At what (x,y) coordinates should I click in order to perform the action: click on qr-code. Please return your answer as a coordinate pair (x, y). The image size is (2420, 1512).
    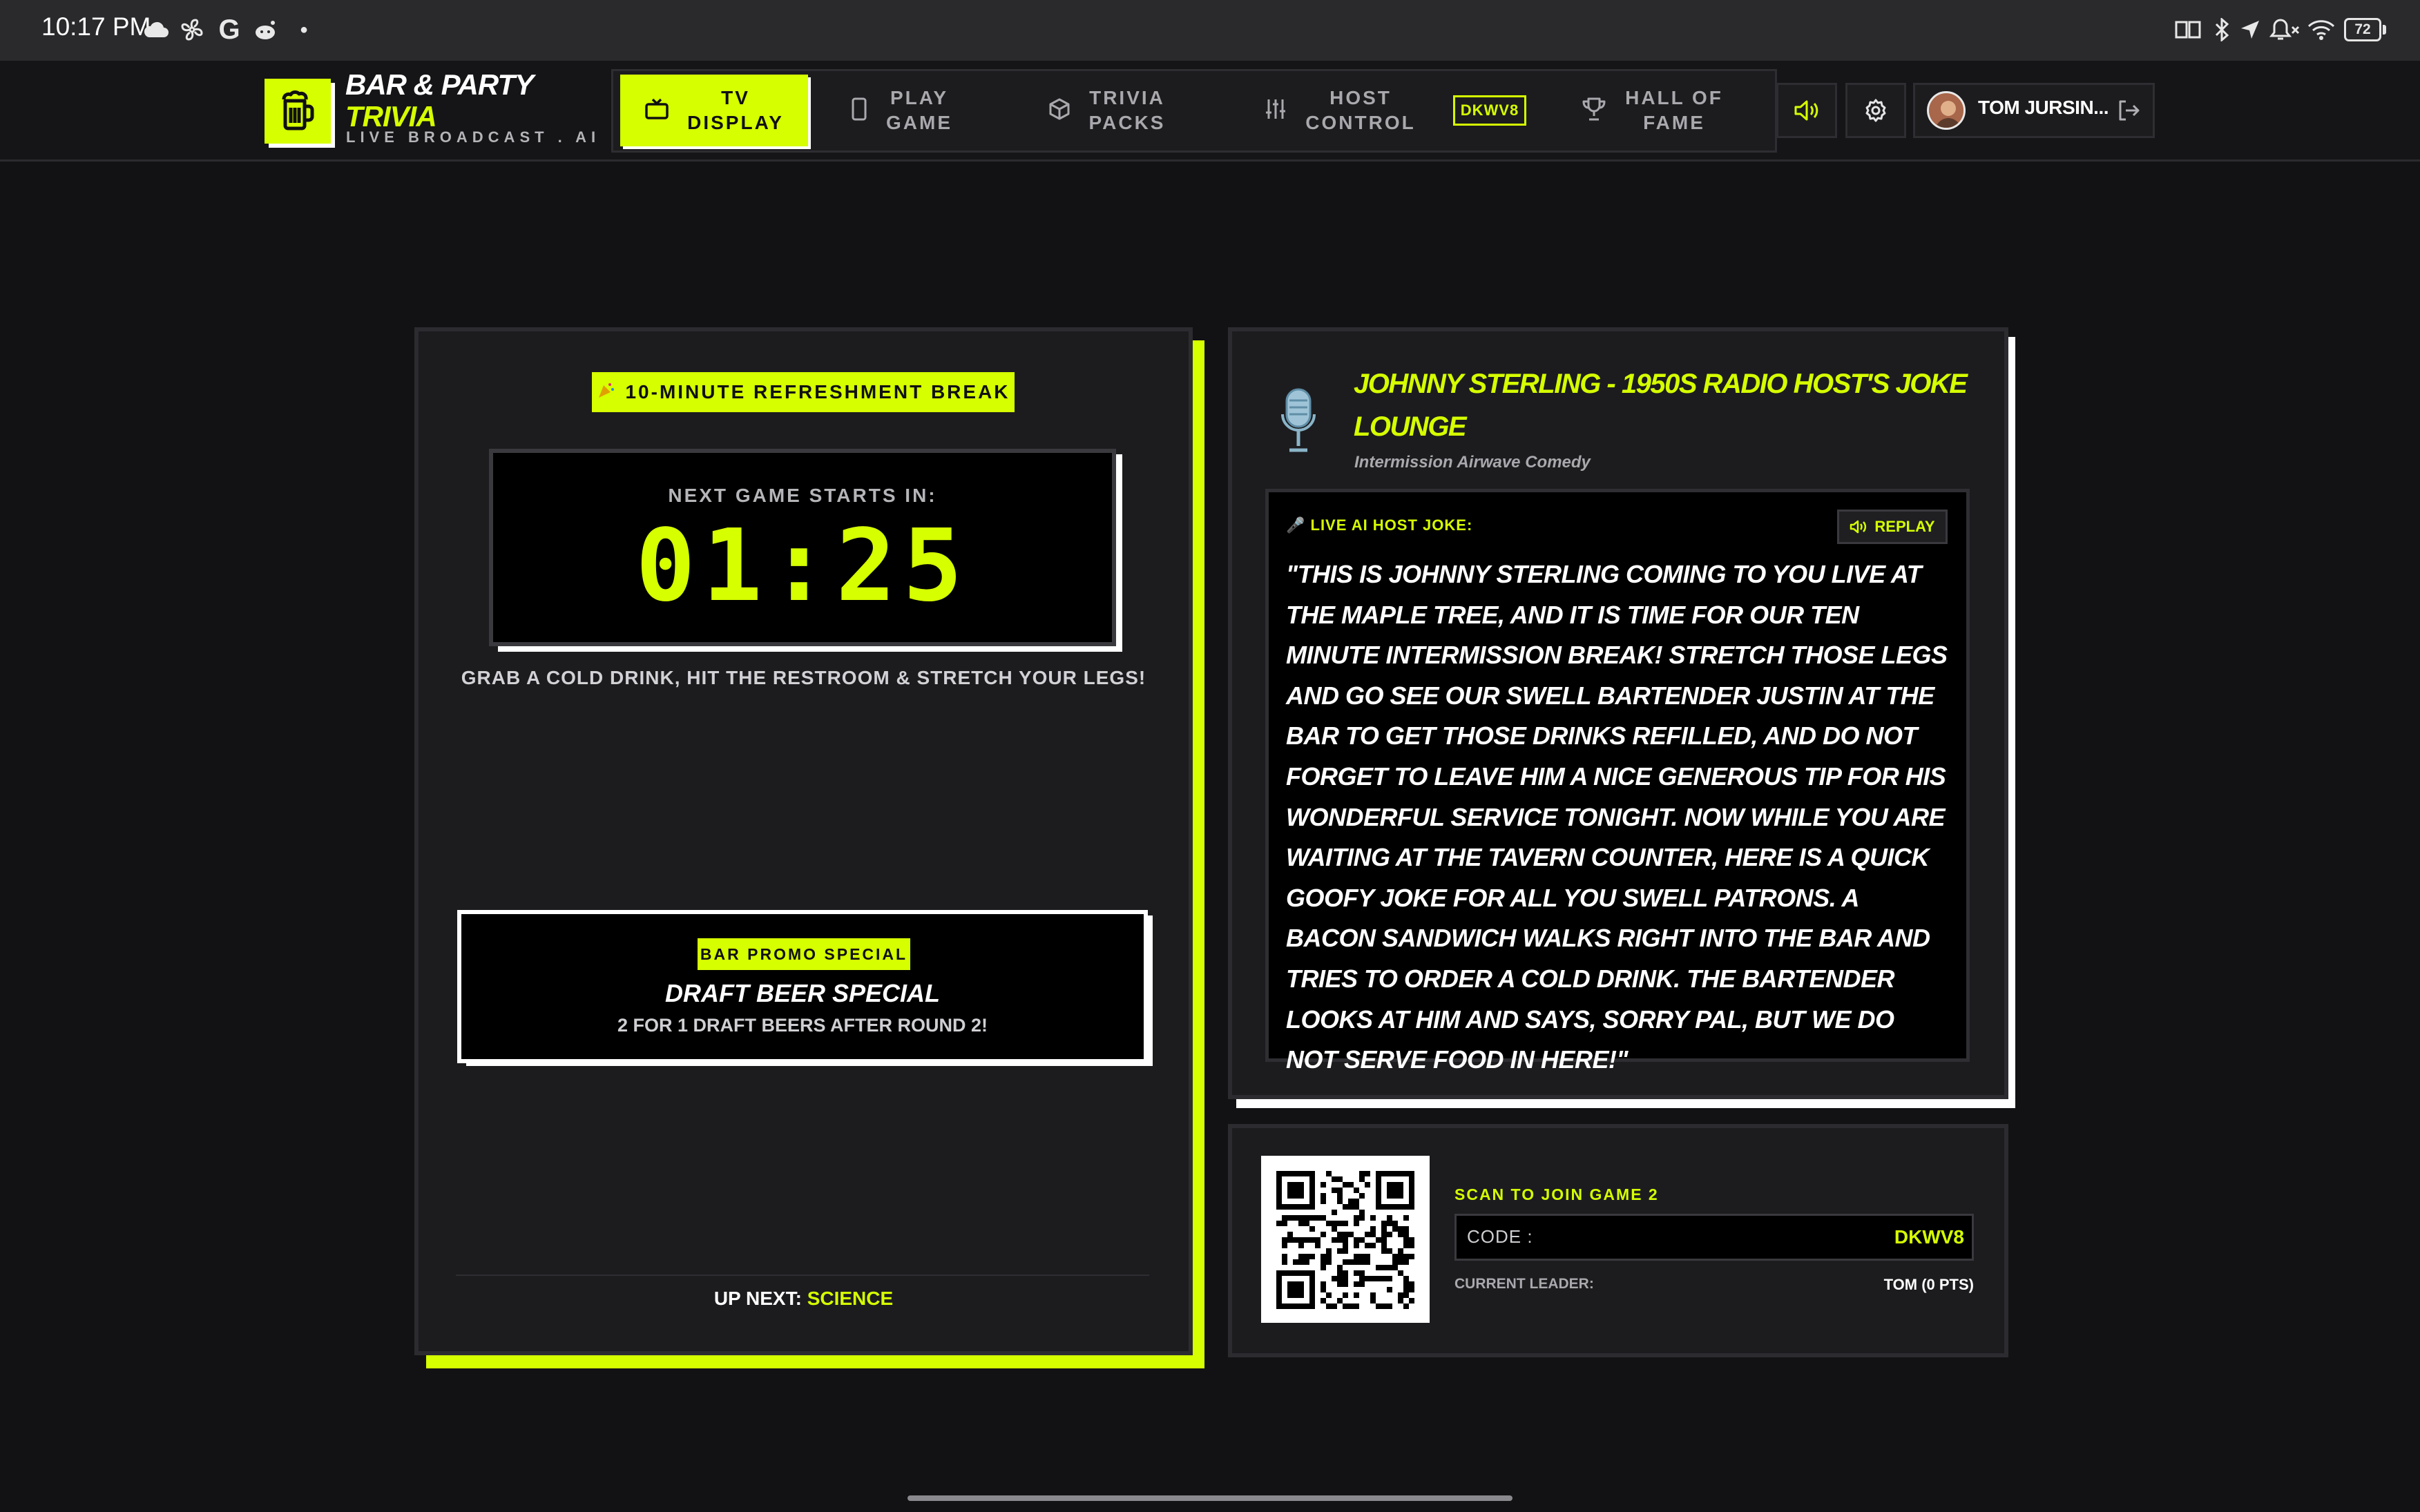
    Looking at the image, I should click on (1345, 1239).